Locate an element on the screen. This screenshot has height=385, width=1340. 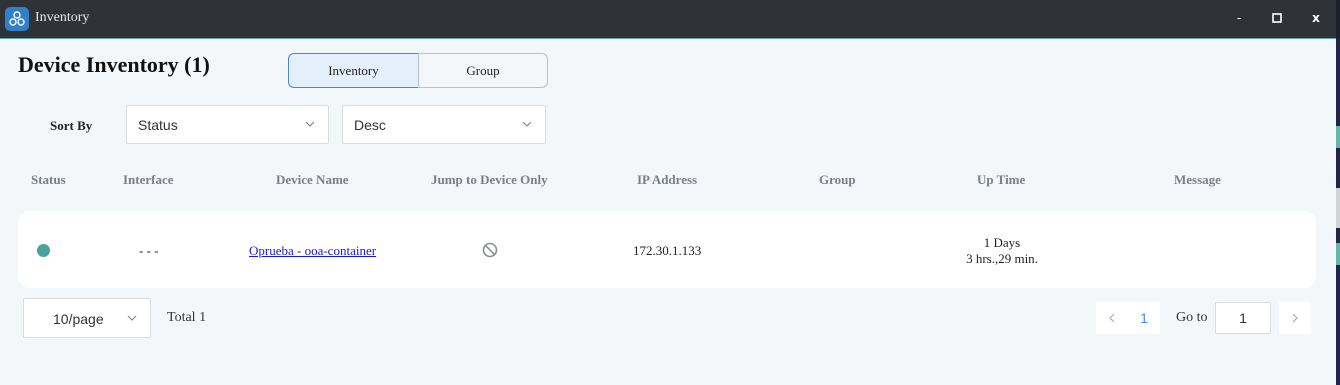
title-bar: Inventory - x is located at coordinates (668, 19).